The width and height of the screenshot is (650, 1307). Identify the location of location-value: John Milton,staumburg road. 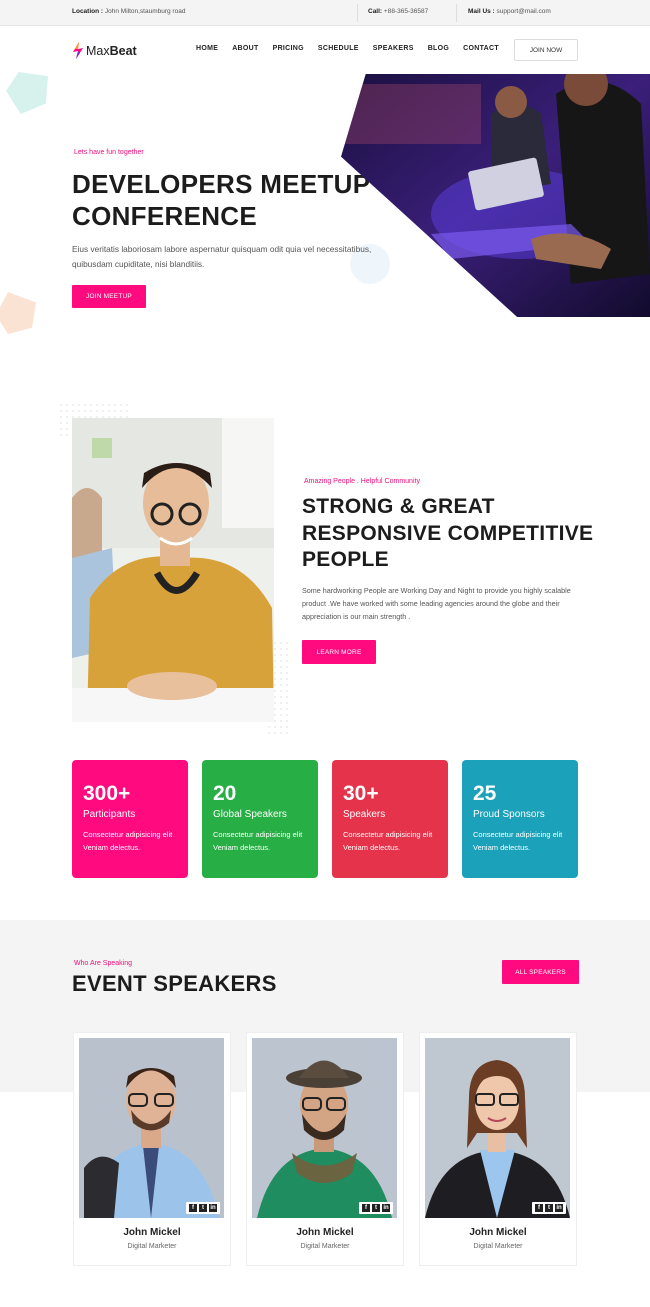
(145, 11).